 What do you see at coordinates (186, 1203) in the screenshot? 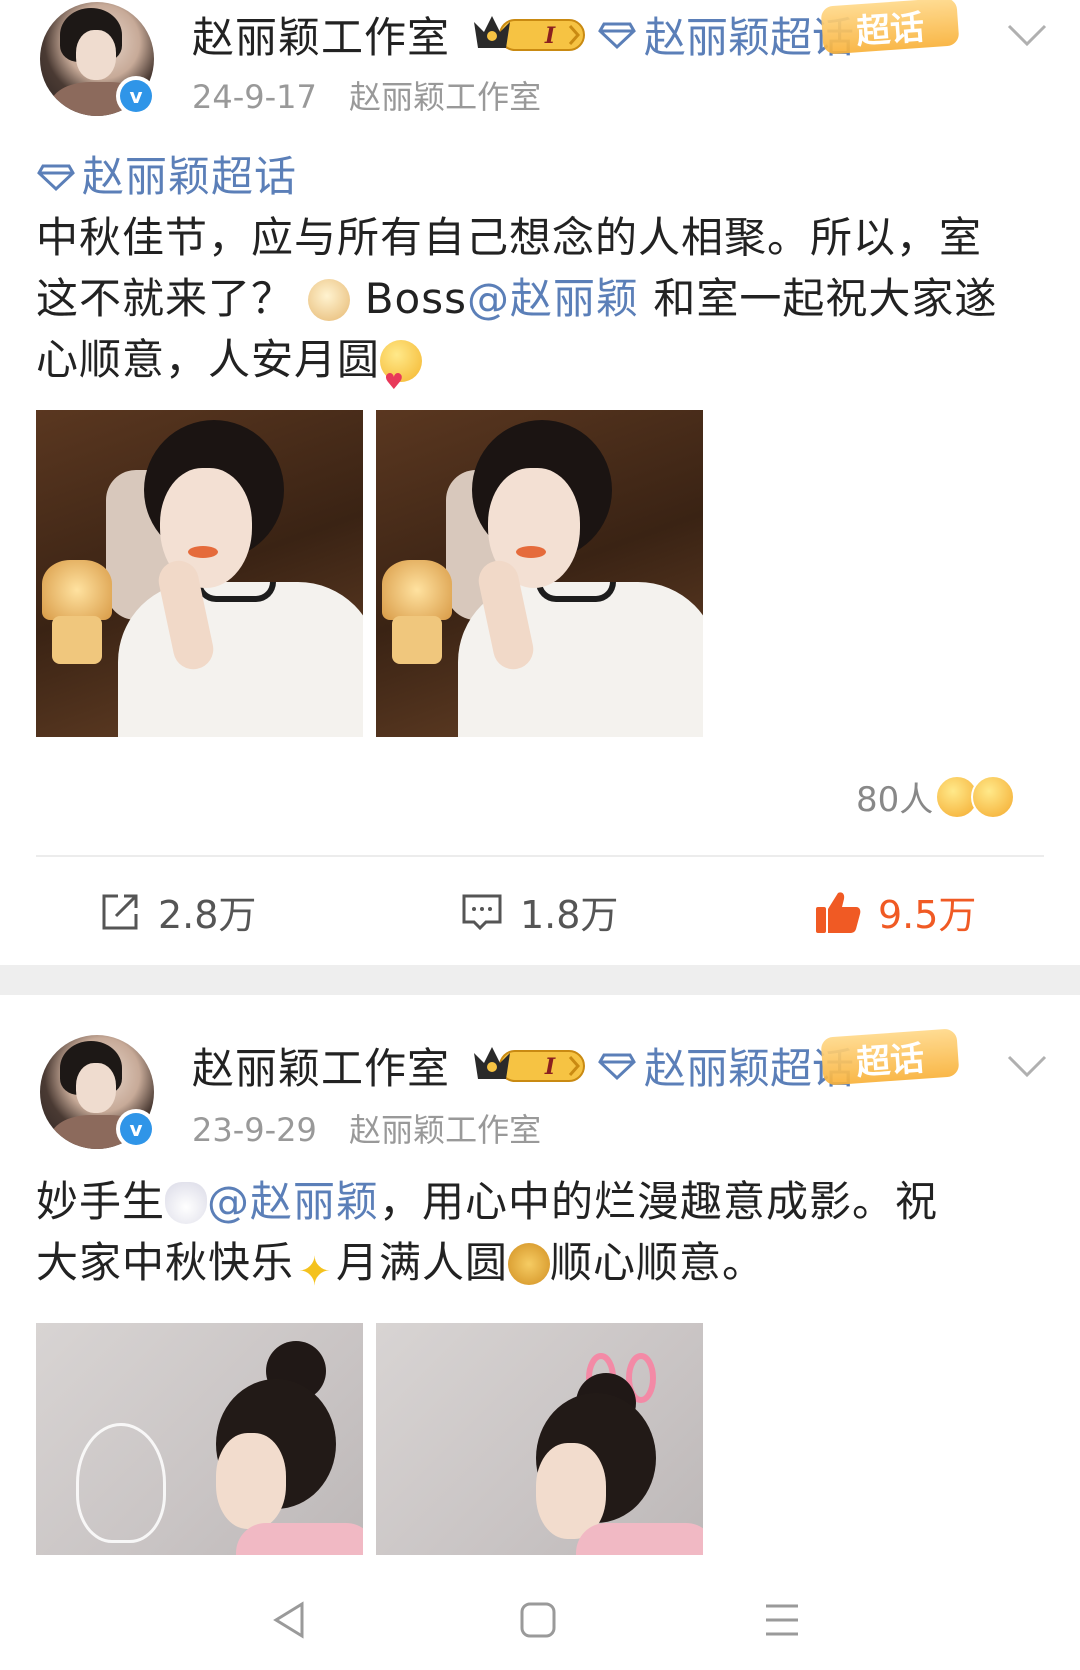
I see `rabbit-emoji-icon` at bounding box center [186, 1203].